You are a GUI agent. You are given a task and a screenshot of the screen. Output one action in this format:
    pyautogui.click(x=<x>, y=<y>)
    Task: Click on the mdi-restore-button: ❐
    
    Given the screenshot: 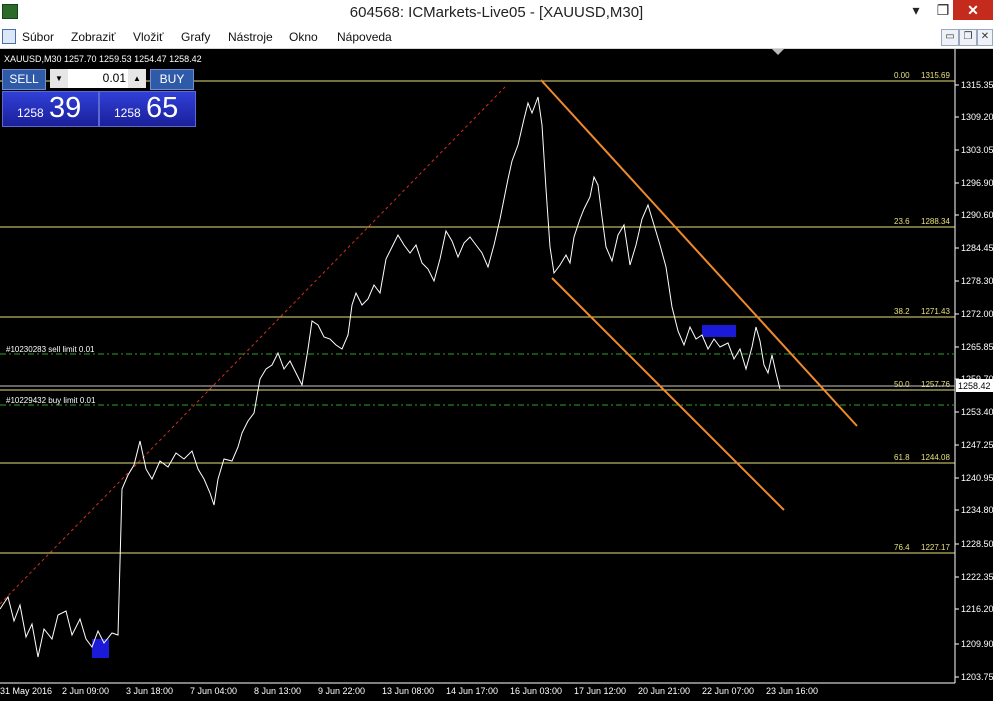 What is the action you would take?
    pyautogui.click(x=968, y=37)
    